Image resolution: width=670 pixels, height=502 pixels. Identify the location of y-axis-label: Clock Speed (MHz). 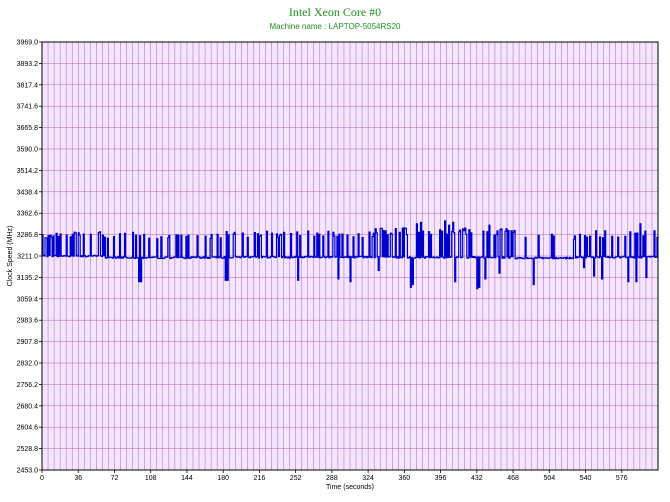
(10, 256).